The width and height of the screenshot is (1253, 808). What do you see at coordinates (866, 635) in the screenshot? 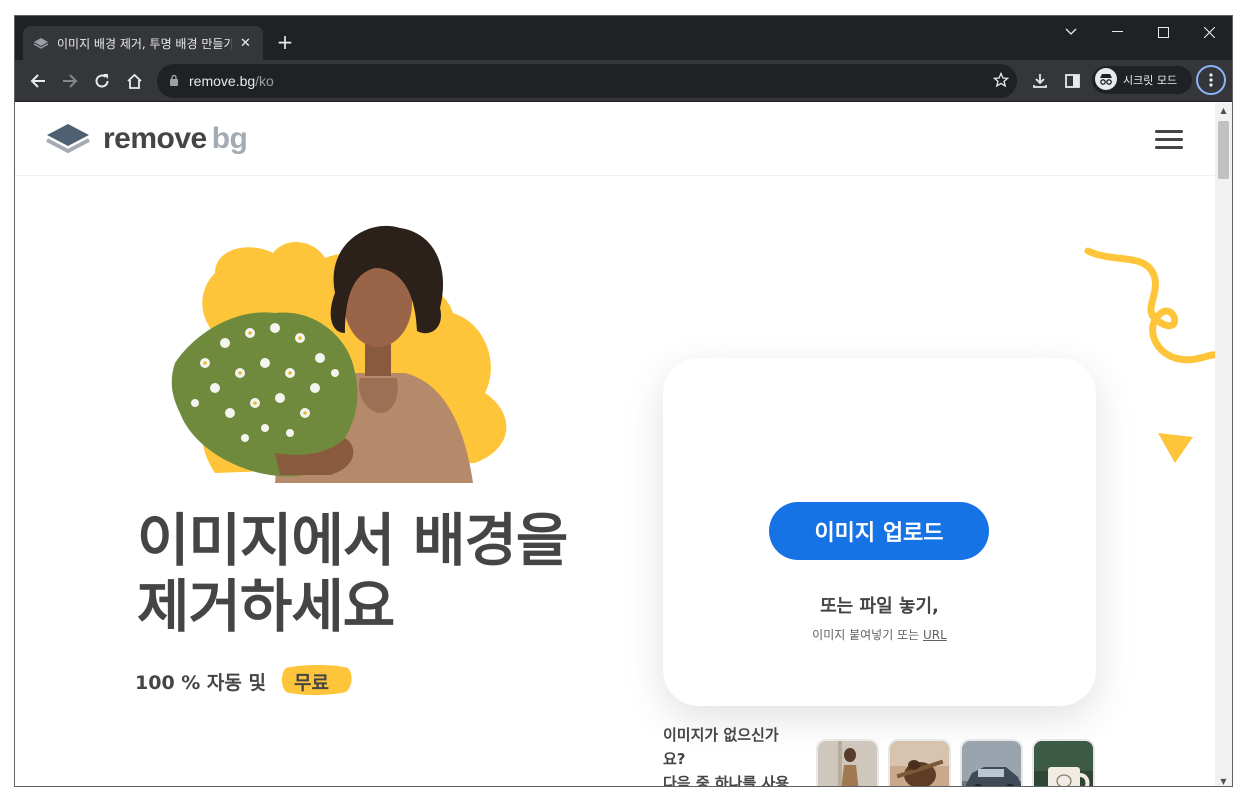
I see `paste-text: 이미지 붙여넣기 또는` at bounding box center [866, 635].